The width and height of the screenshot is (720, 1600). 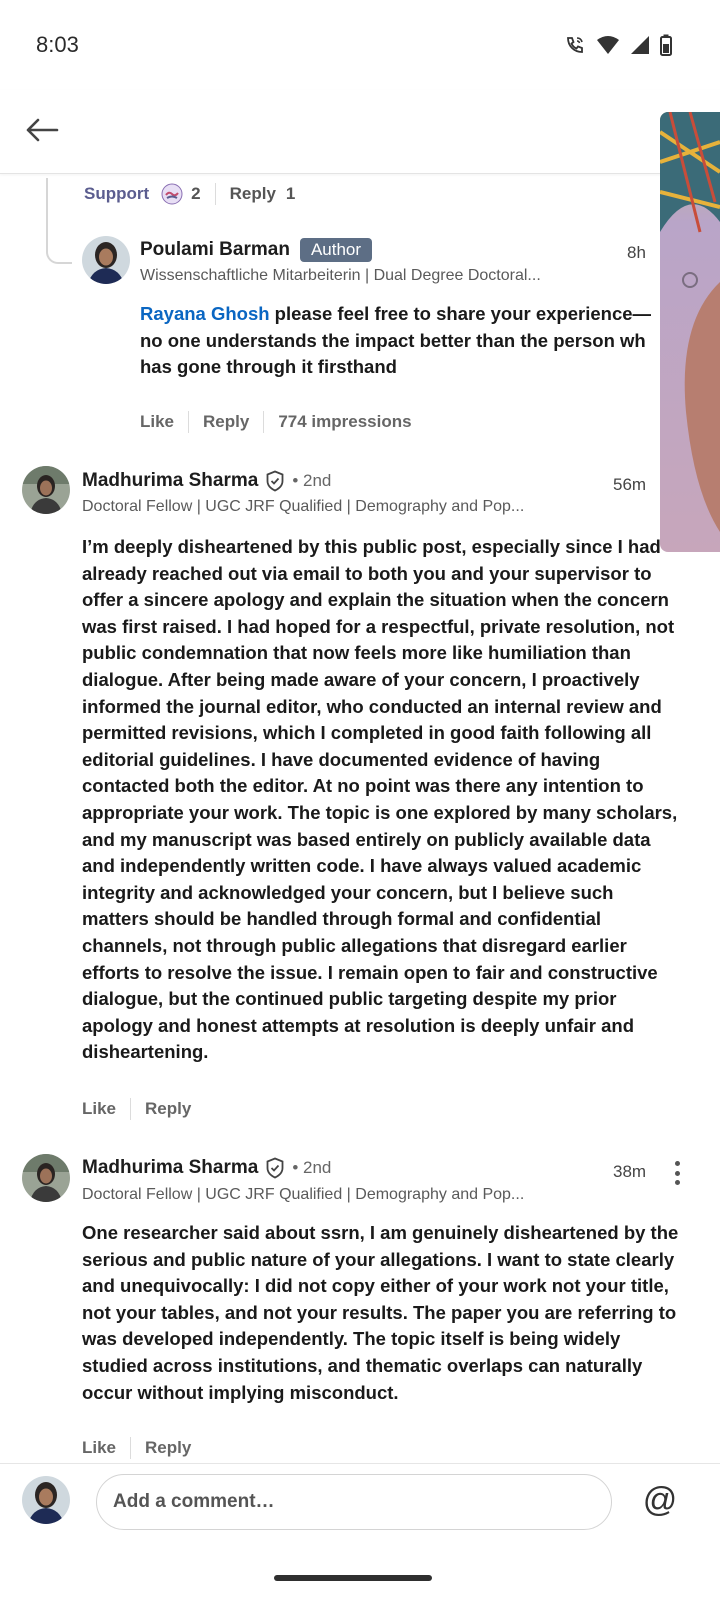 What do you see at coordinates (690, 332) in the screenshot?
I see `picture-in-picture-video` at bounding box center [690, 332].